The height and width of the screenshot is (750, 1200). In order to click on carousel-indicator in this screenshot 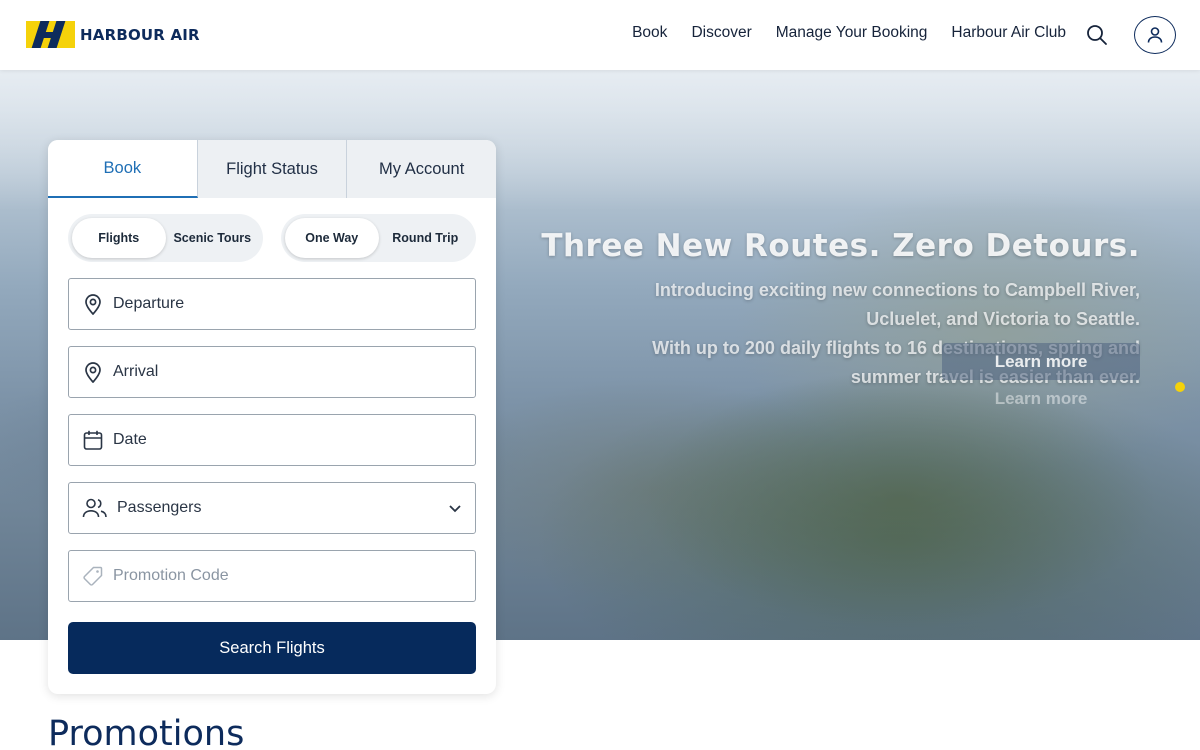, I will do `click(1180, 387)`.